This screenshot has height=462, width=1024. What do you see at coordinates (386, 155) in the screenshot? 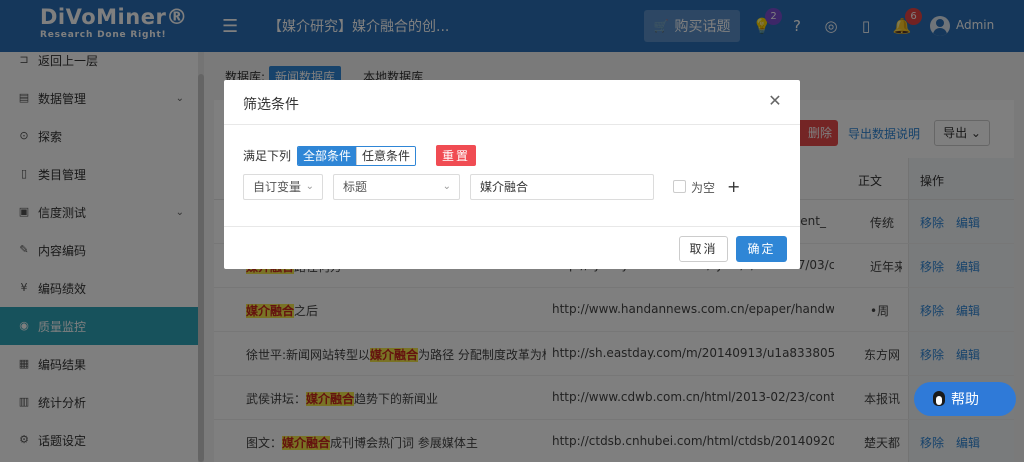
I see `any-condition-option: 任意条件` at bounding box center [386, 155].